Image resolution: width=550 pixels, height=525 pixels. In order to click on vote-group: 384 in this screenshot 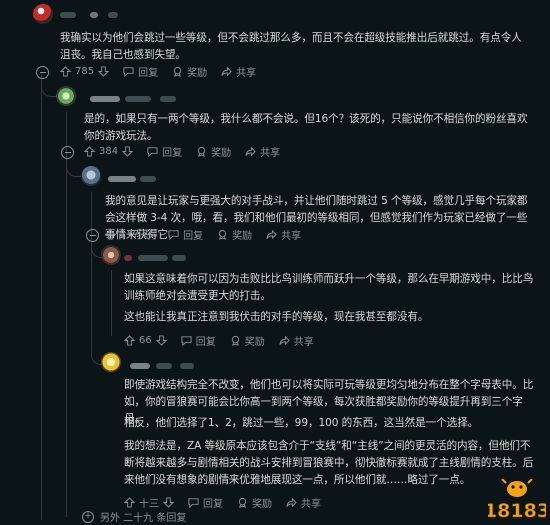, I will do `click(109, 151)`.